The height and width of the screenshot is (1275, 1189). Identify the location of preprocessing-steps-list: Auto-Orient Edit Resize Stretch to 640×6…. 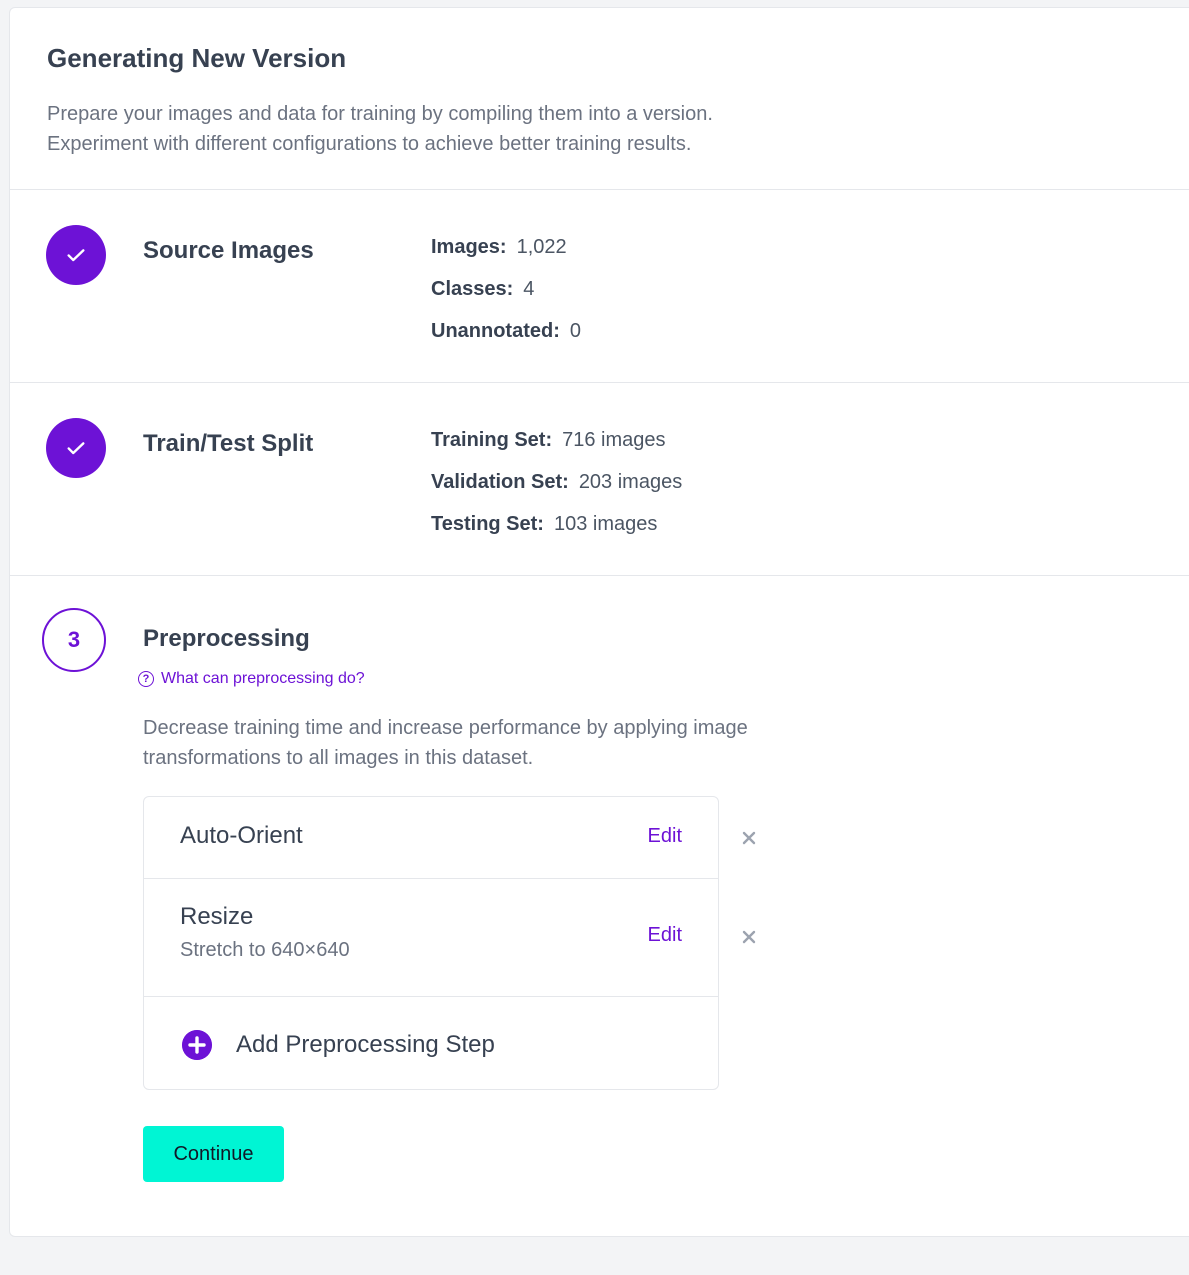
(449, 943).